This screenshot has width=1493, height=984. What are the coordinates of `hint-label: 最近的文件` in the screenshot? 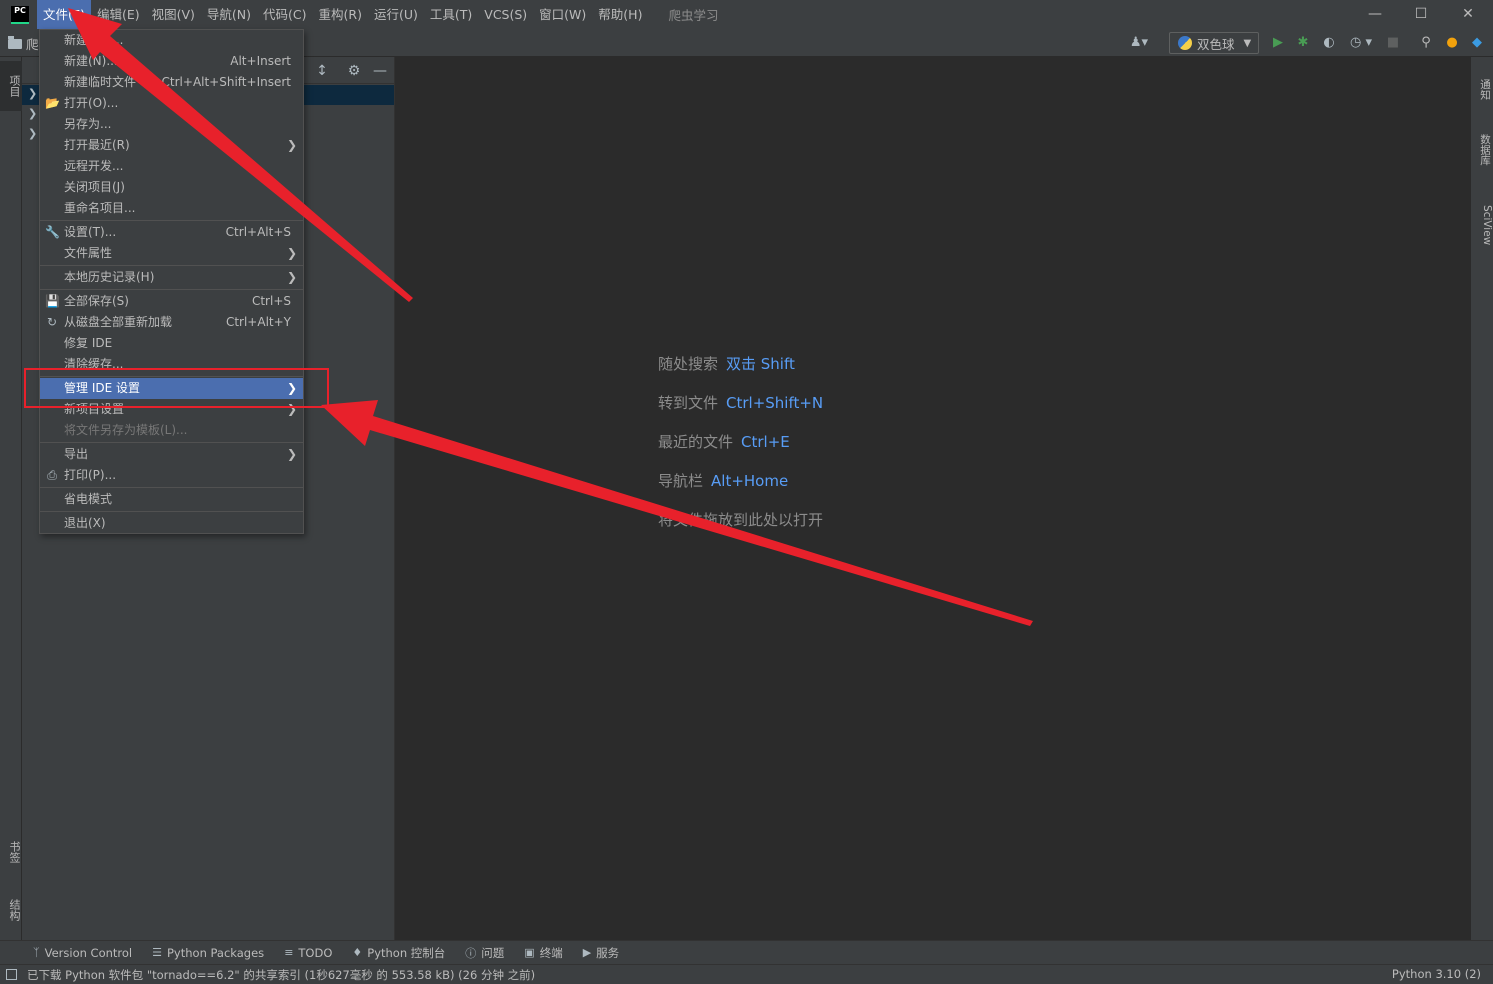 It's located at (696, 442).